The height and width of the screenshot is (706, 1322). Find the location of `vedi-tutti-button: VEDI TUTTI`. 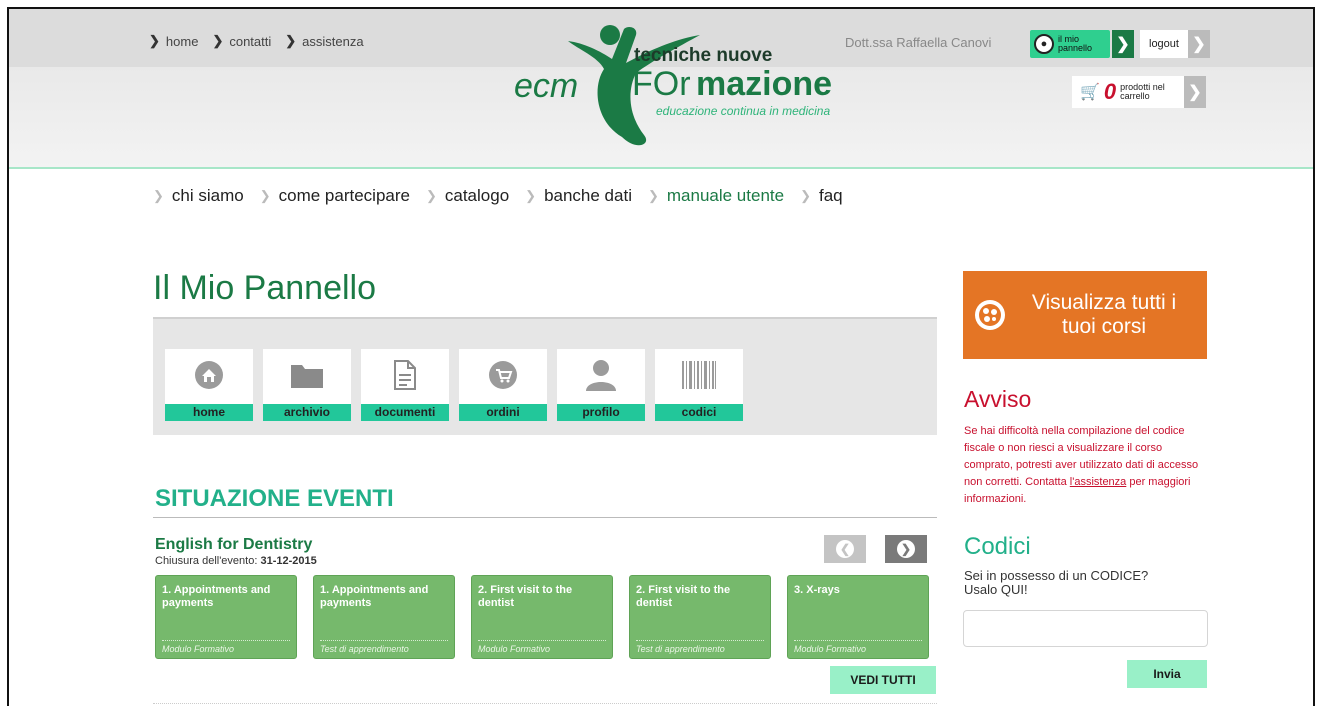

vedi-tutti-button: VEDI TUTTI is located at coordinates (883, 680).